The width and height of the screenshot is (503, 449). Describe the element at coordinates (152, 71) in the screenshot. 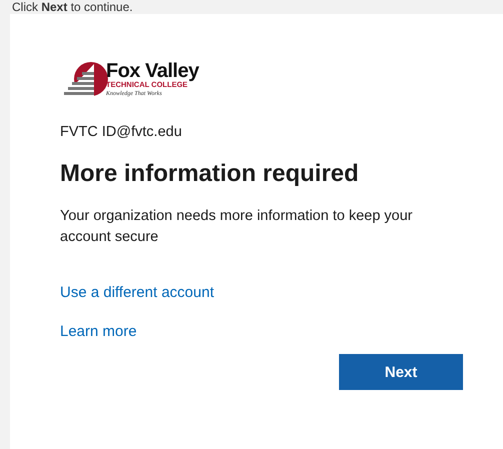

I see `logo-name: Fox Valley` at that location.